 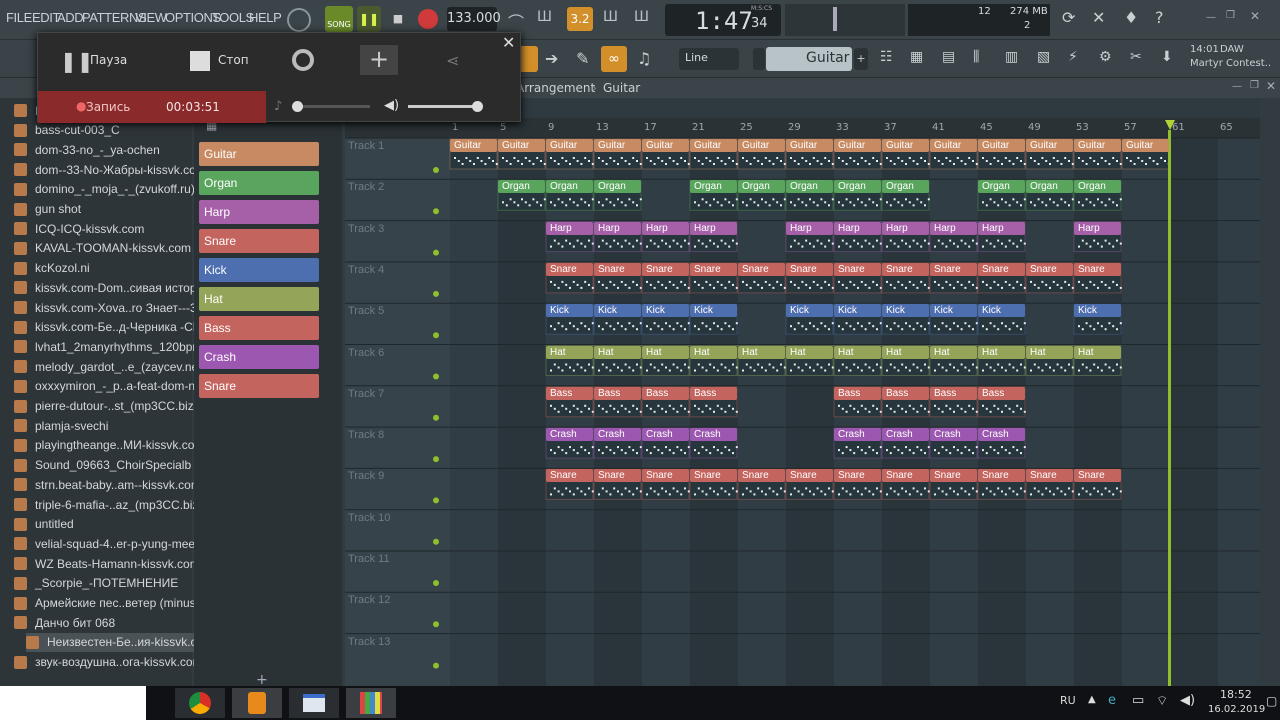 I want to click on song-position-area, so click(x=845, y=20).